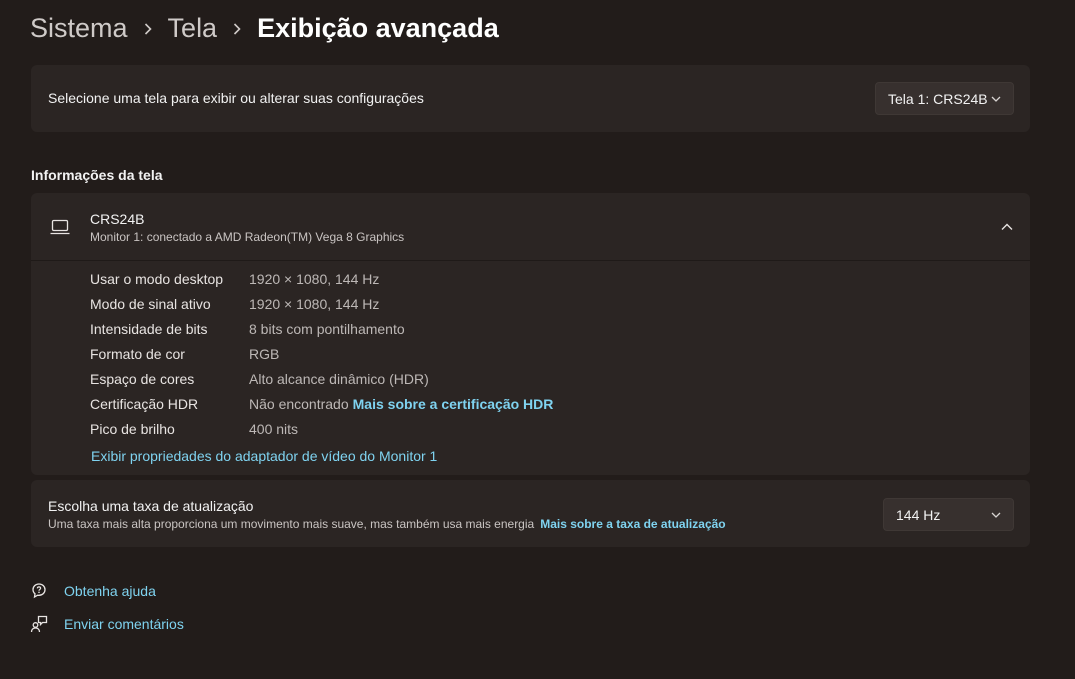 The height and width of the screenshot is (679, 1075). What do you see at coordinates (1007, 227) in the screenshot?
I see `chevron-up-icon` at bounding box center [1007, 227].